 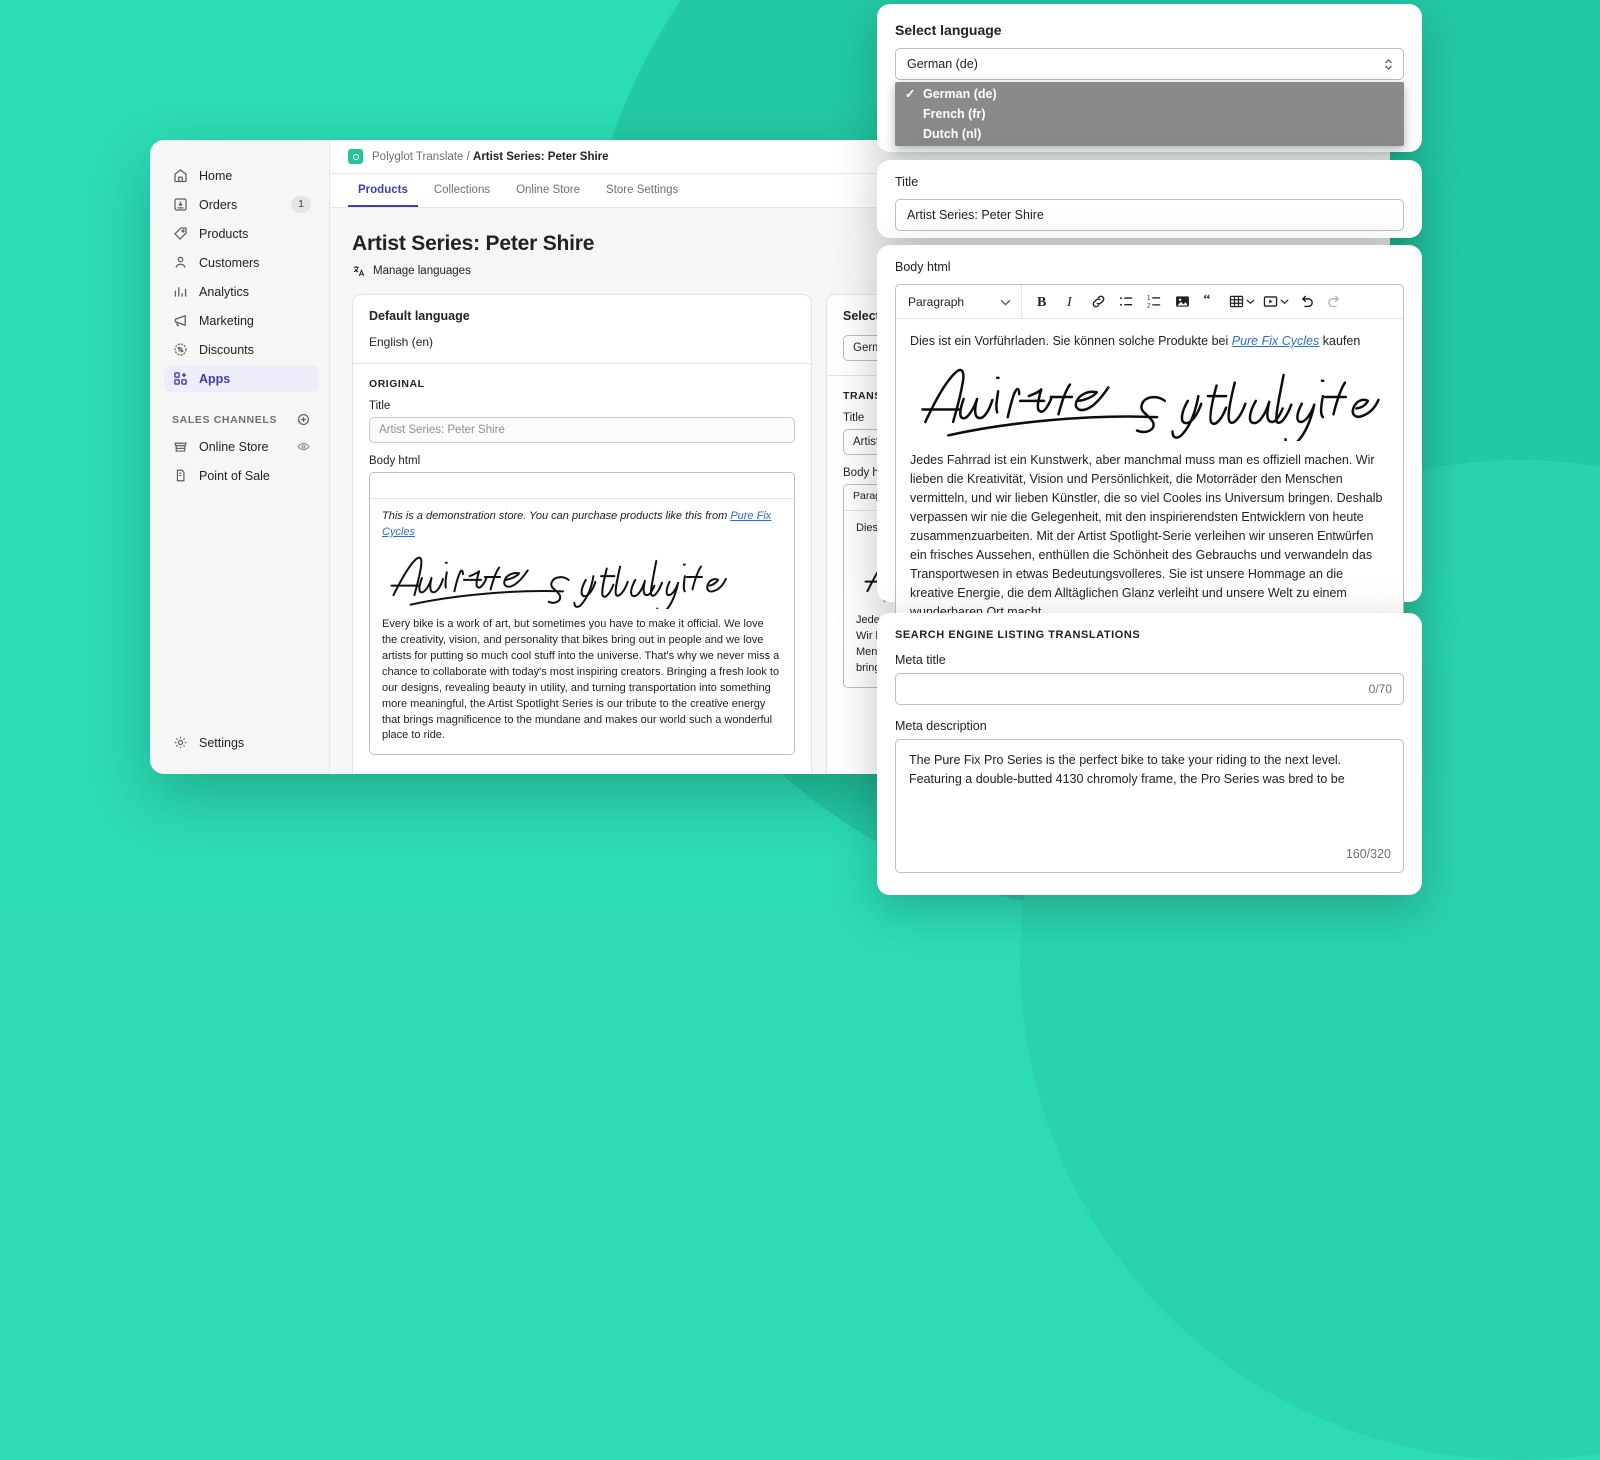 I want to click on language-option-label: German (de), so click(x=960, y=94).